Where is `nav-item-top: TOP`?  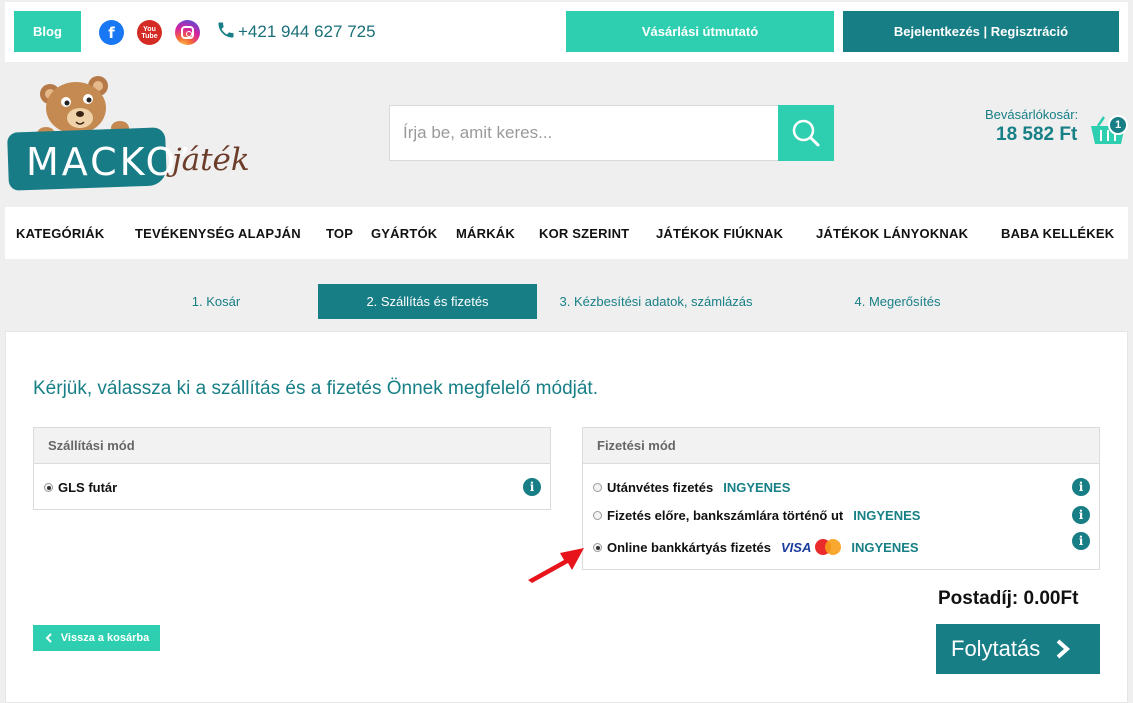 nav-item-top: TOP is located at coordinates (339, 233).